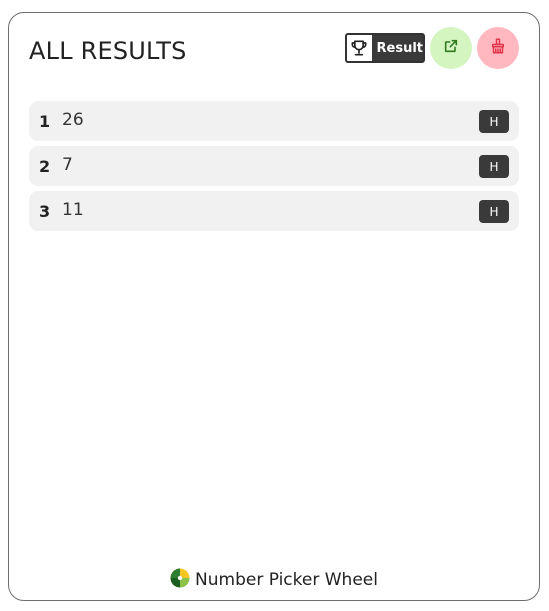  I want to click on broom-icon, so click(498, 48).